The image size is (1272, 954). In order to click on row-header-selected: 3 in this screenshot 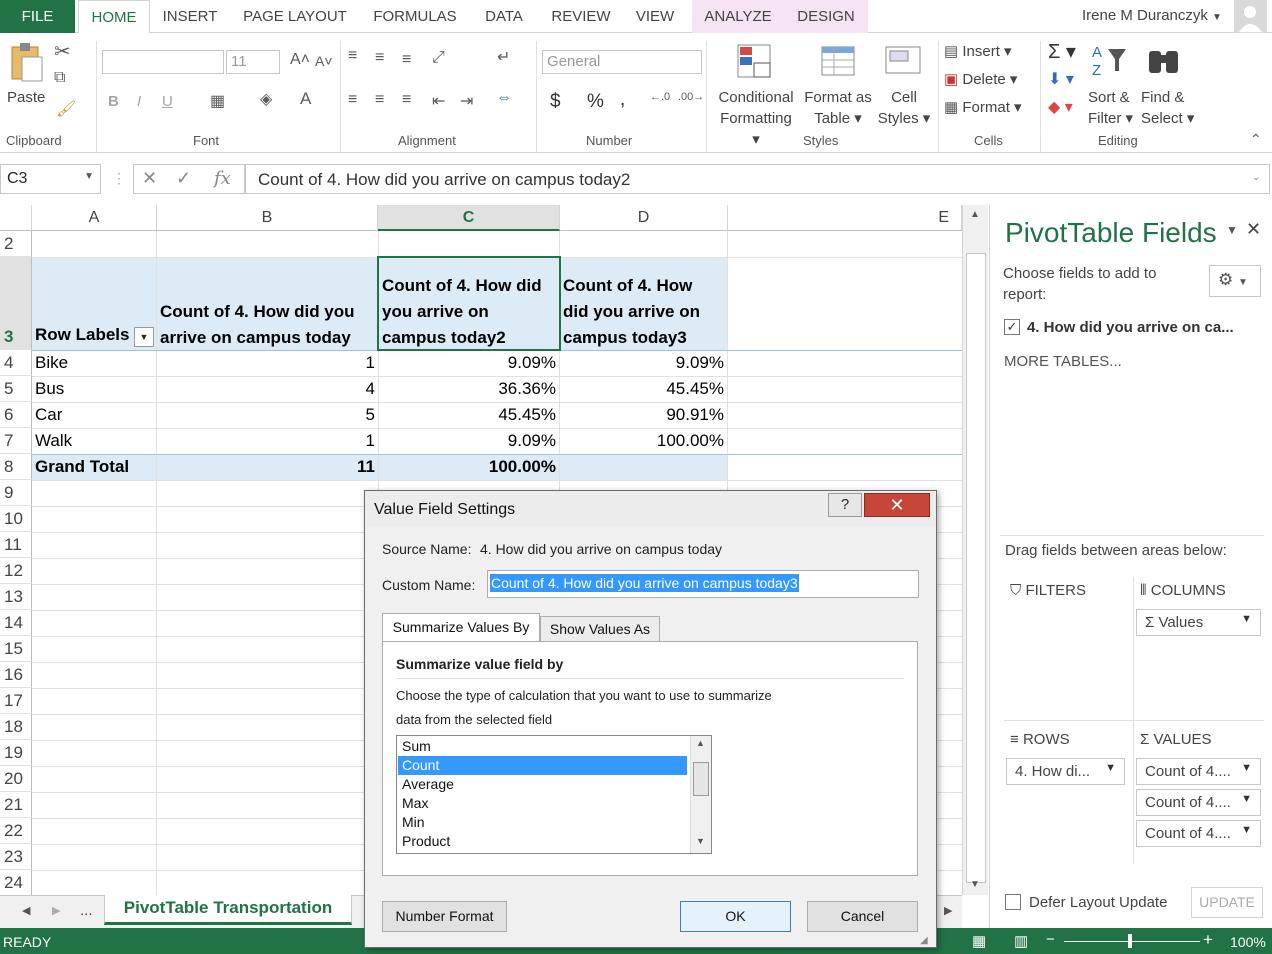, I will do `click(16, 303)`.